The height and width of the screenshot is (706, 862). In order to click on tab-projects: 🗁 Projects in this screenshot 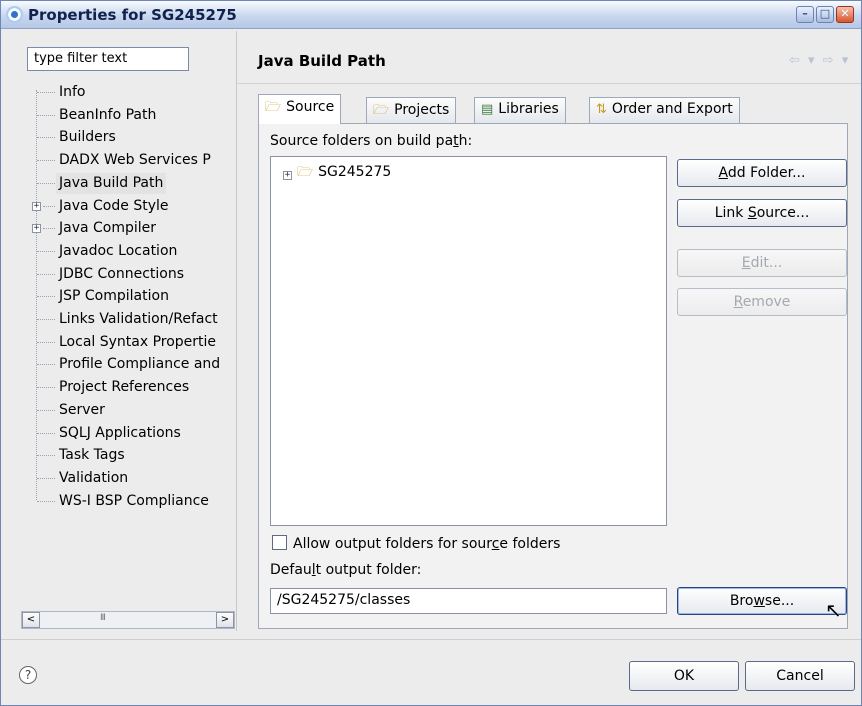, I will do `click(411, 110)`.